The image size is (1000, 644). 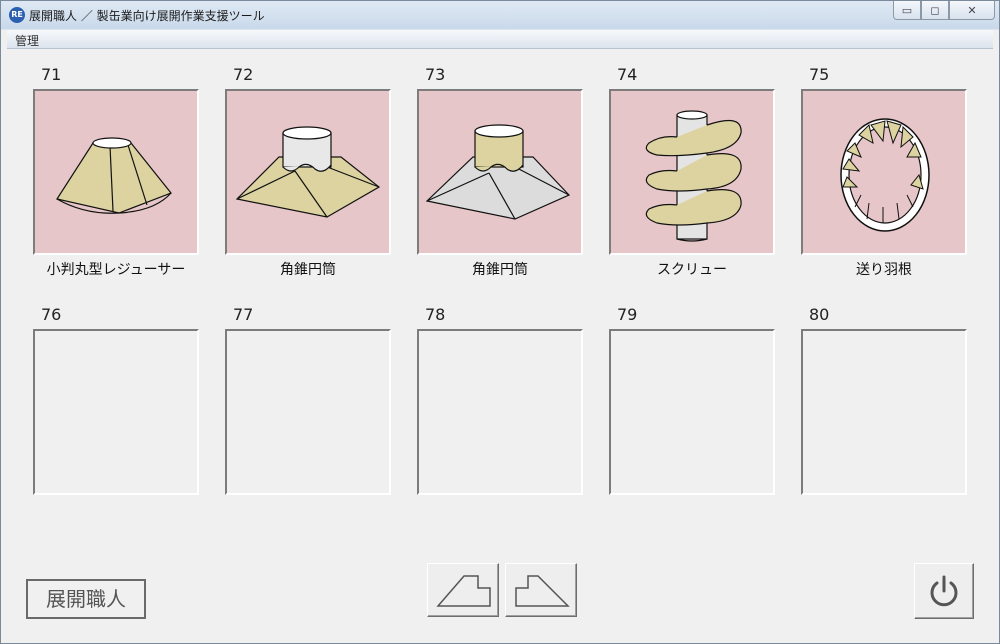 I want to click on pyramid-cylinder-icon, so click(x=308, y=172).